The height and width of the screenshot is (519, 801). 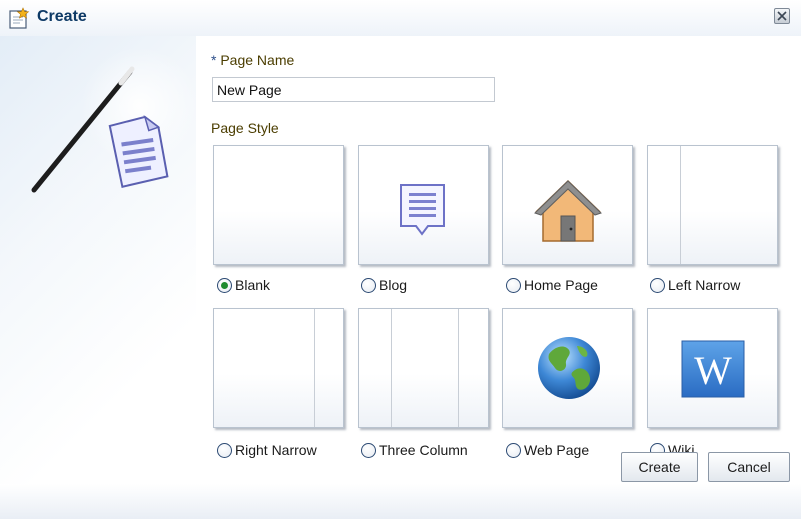 I want to click on radio-blank, so click(x=224, y=285).